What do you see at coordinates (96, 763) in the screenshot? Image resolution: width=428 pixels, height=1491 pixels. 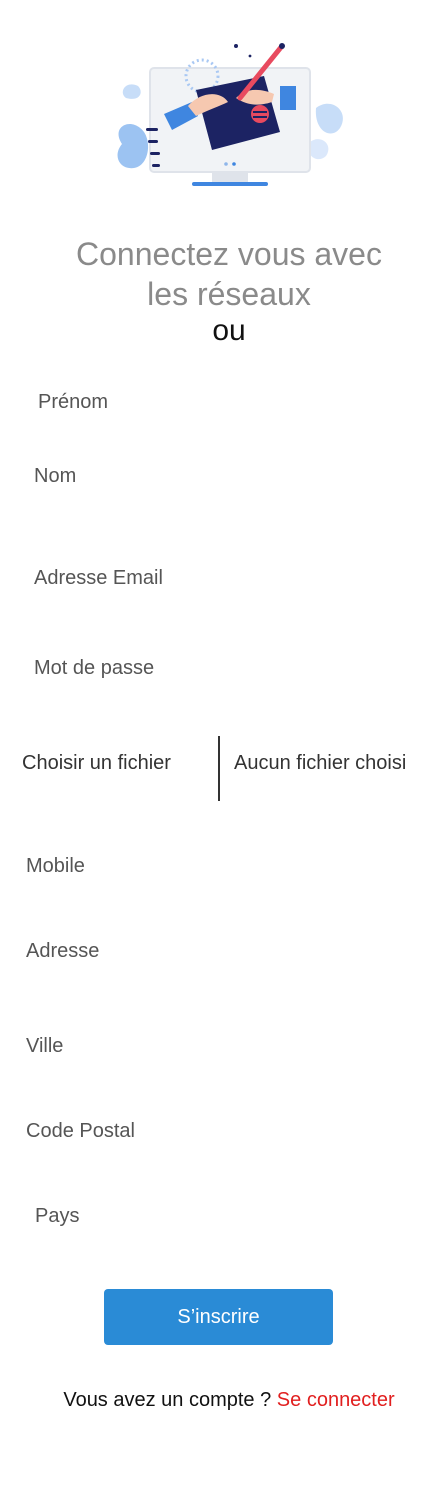 I see `choose-file-button: Choisir un fichier` at bounding box center [96, 763].